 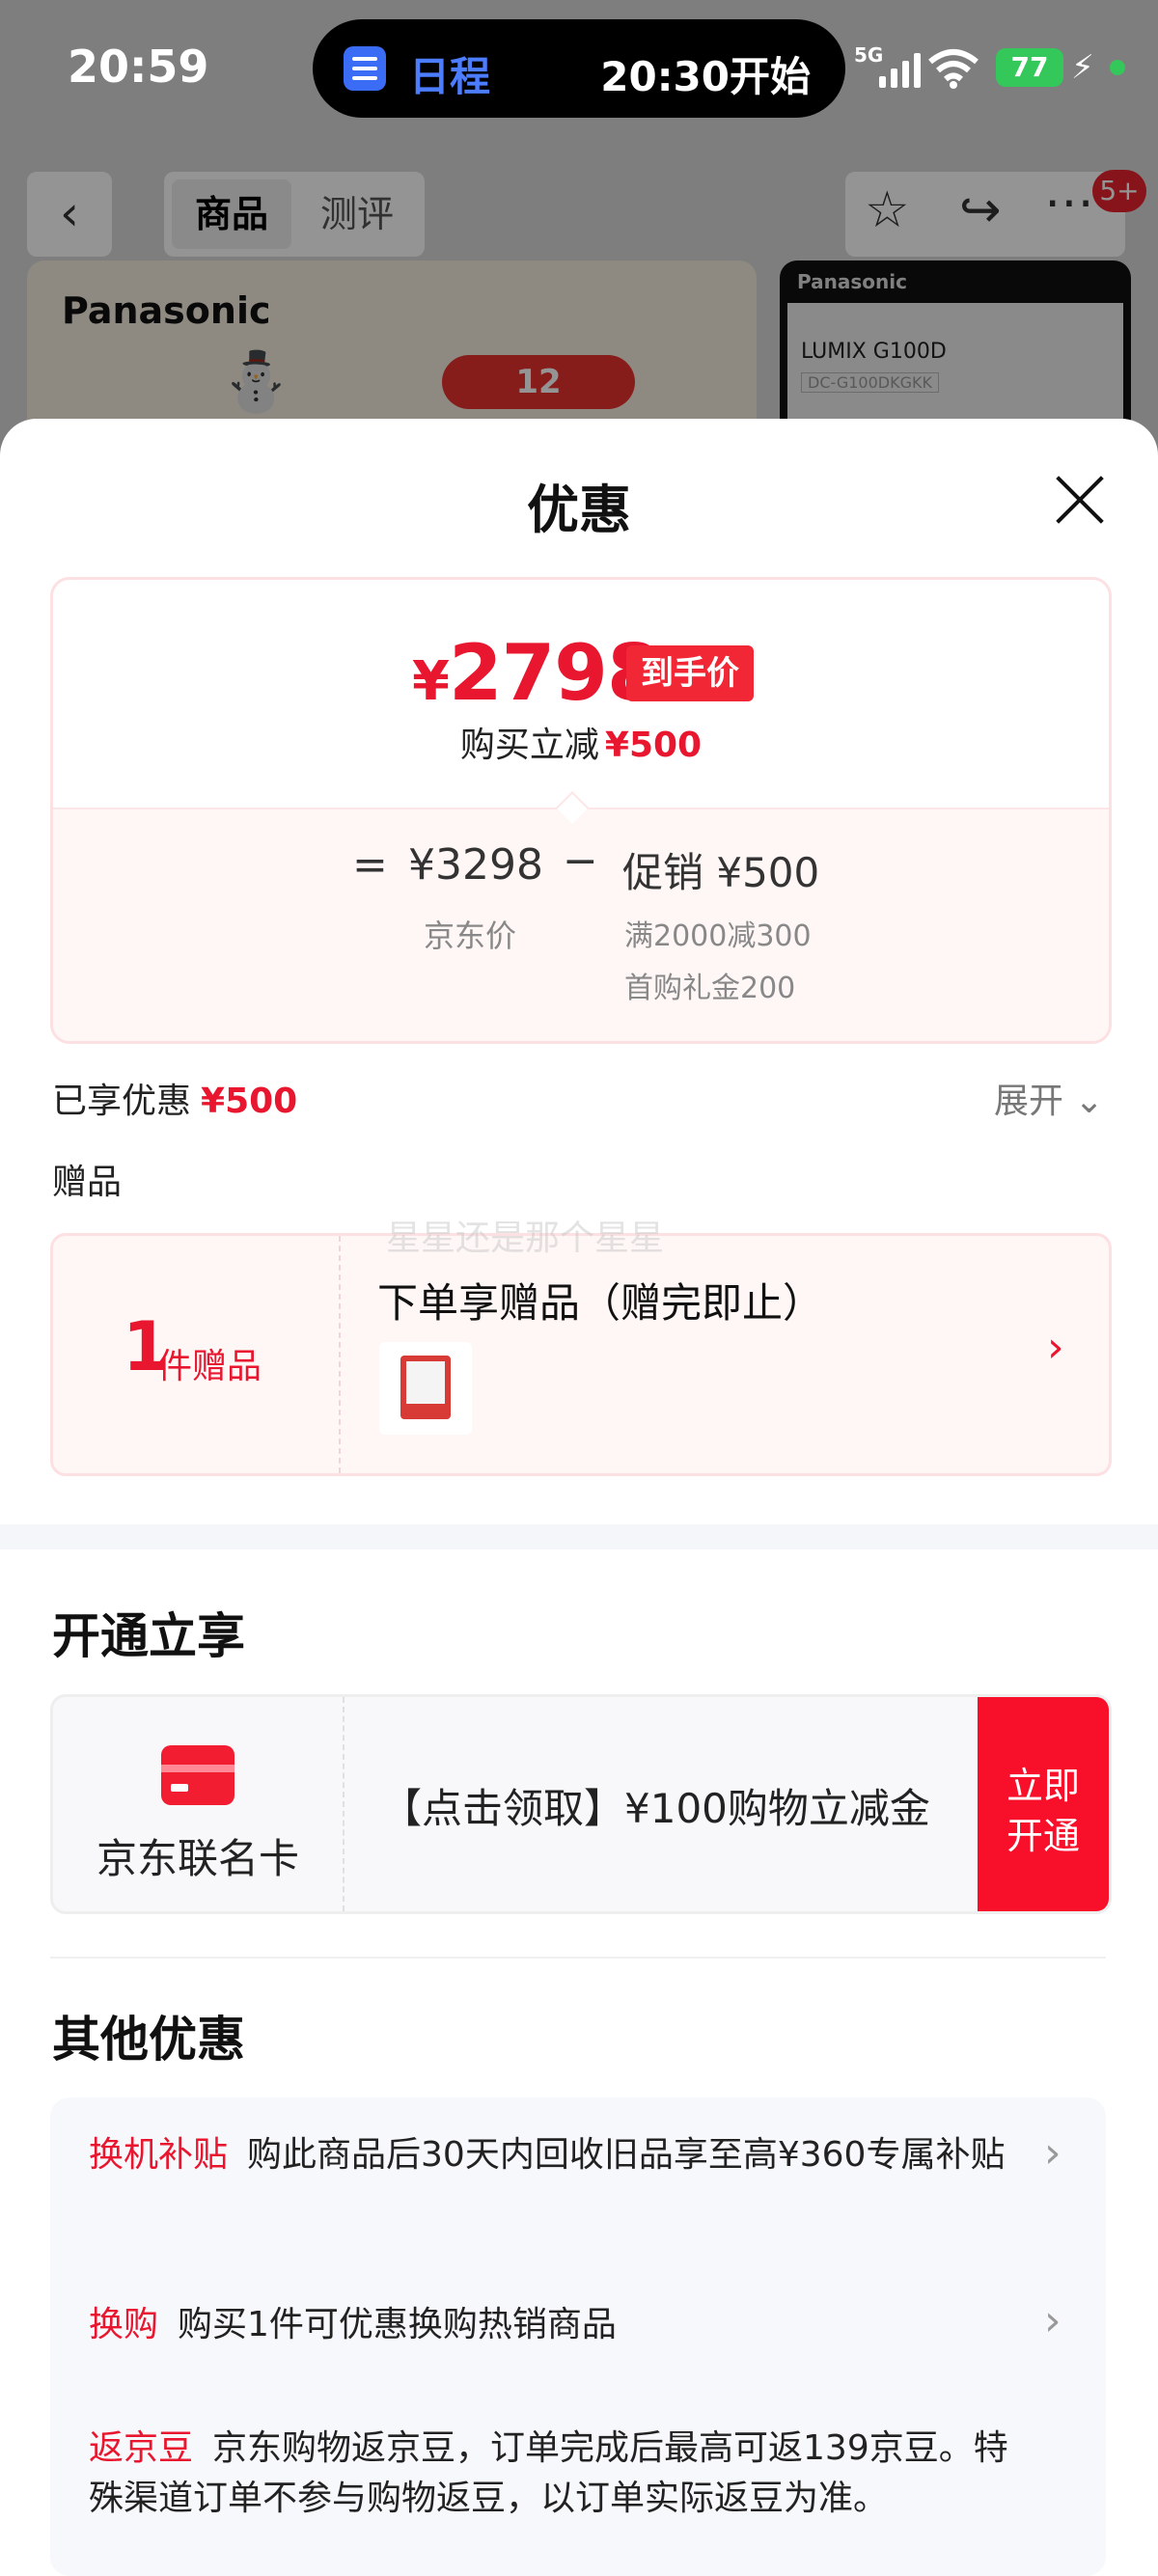 What do you see at coordinates (869, 55) in the screenshot?
I see `network-type: 5G` at bounding box center [869, 55].